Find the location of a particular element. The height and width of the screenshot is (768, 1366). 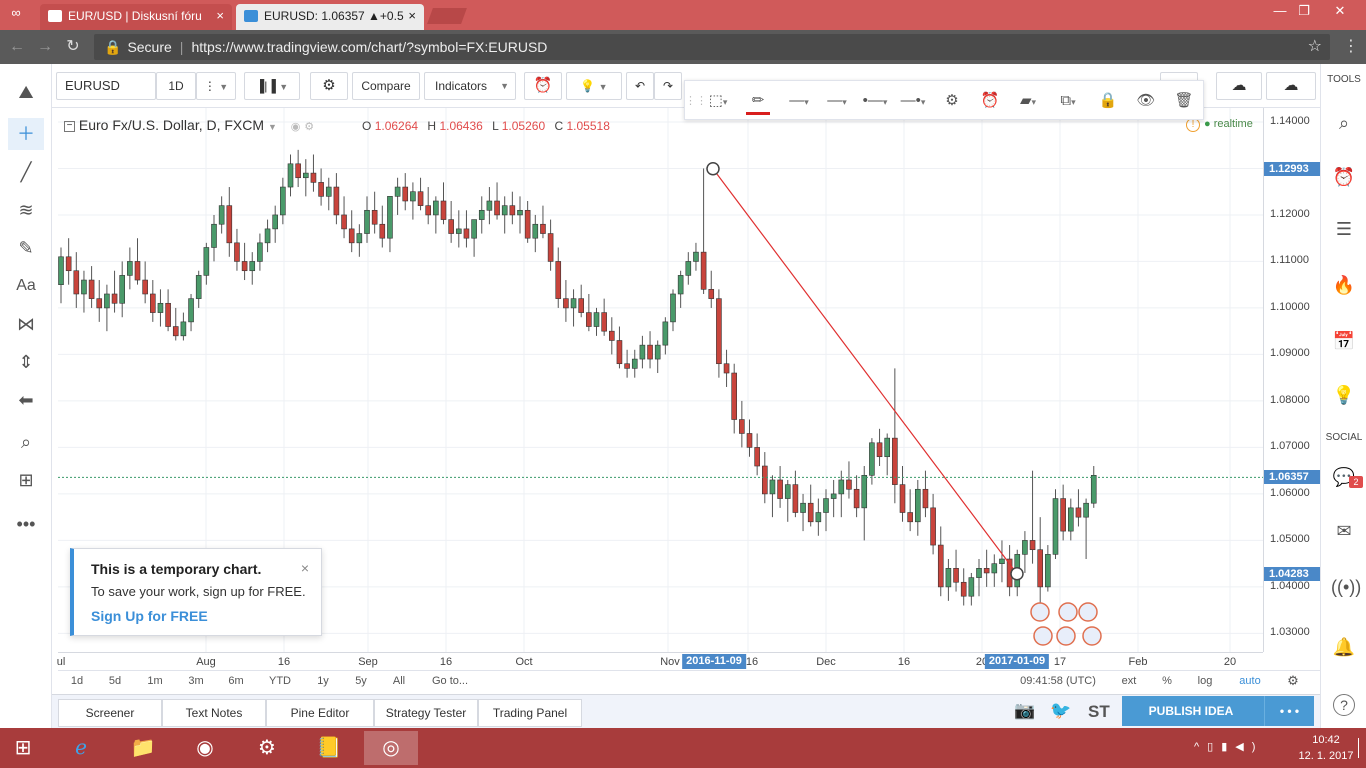

chat-icon: 💬 2 is located at coordinates (1347, 477).